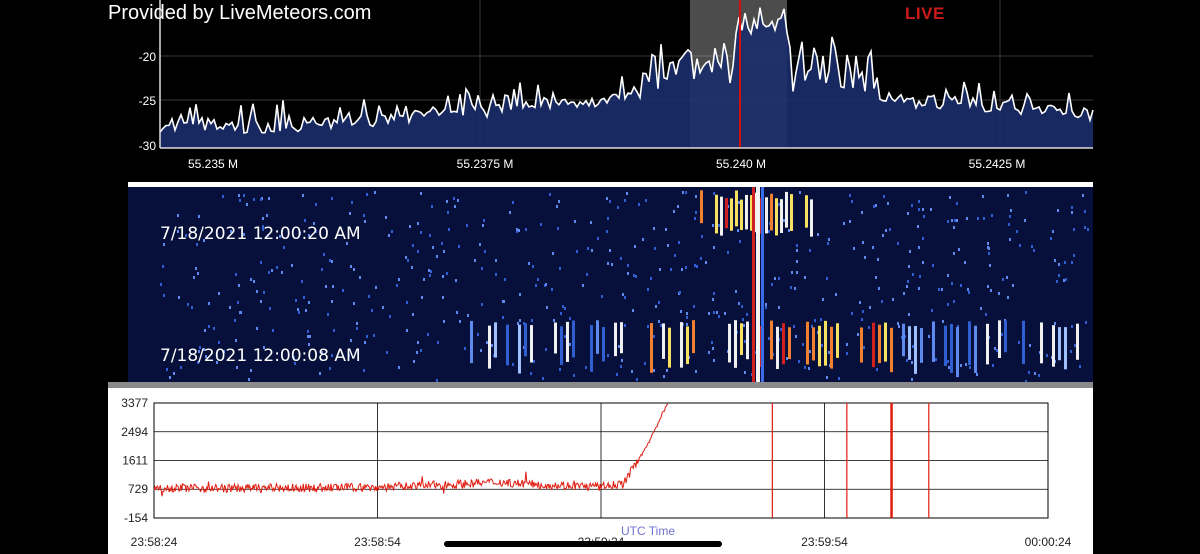 Image resolution: width=1200 pixels, height=554 pixels. Describe the element at coordinates (260, 356) in the screenshot. I see `waterfall-timestamp-bottom: 7/18/2021 12:00:08 AM` at that location.